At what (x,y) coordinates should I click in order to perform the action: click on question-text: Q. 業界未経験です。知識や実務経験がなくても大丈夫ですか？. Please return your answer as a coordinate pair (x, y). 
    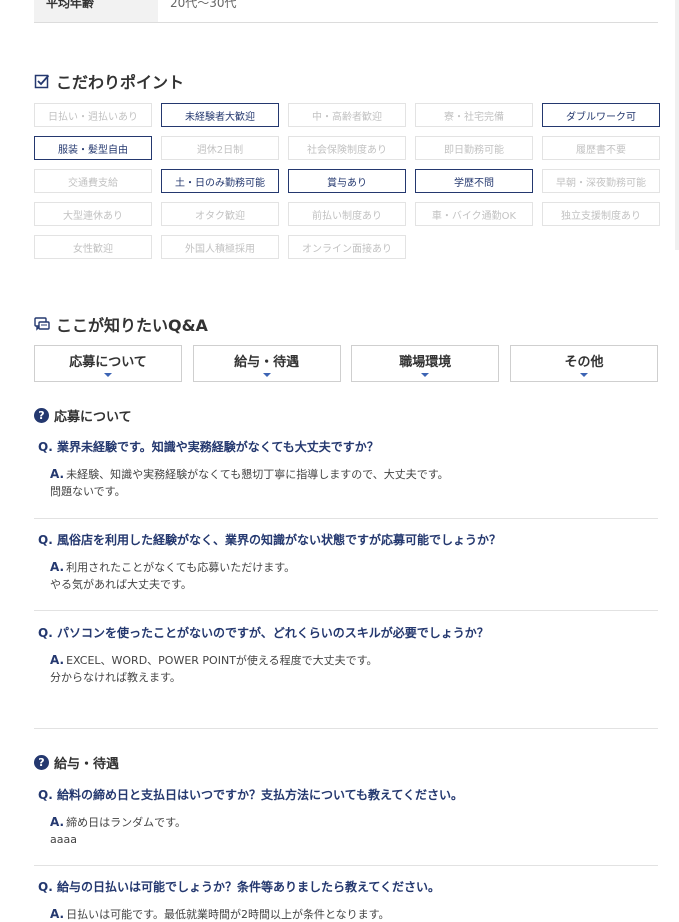
    Looking at the image, I should click on (208, 447).